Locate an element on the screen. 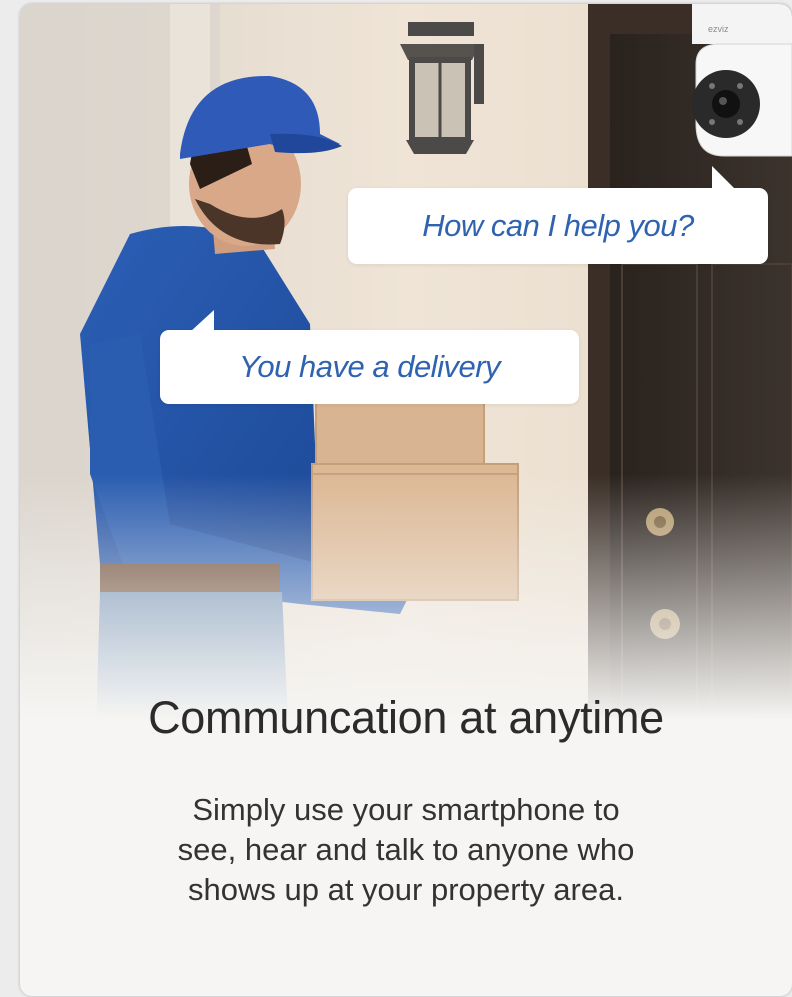 Image resolution: width=792 pixels, height=997 pixels. camera-speech-text: How can I help you? is located at coordinates (558, 225).